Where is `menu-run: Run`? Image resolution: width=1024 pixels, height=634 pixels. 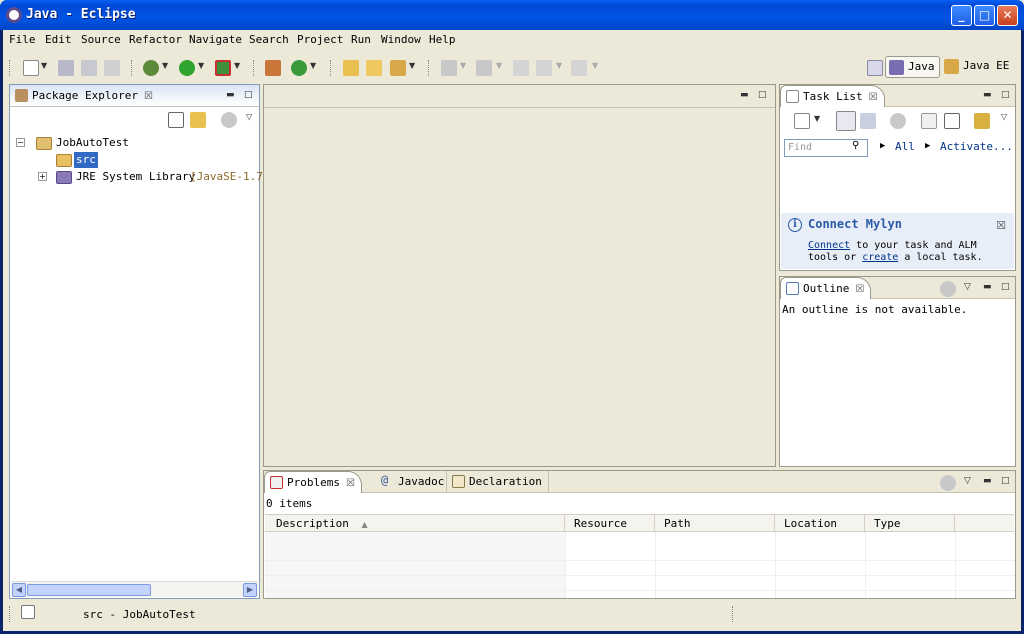
menu-run: Run is located at coordinates (361, 39).